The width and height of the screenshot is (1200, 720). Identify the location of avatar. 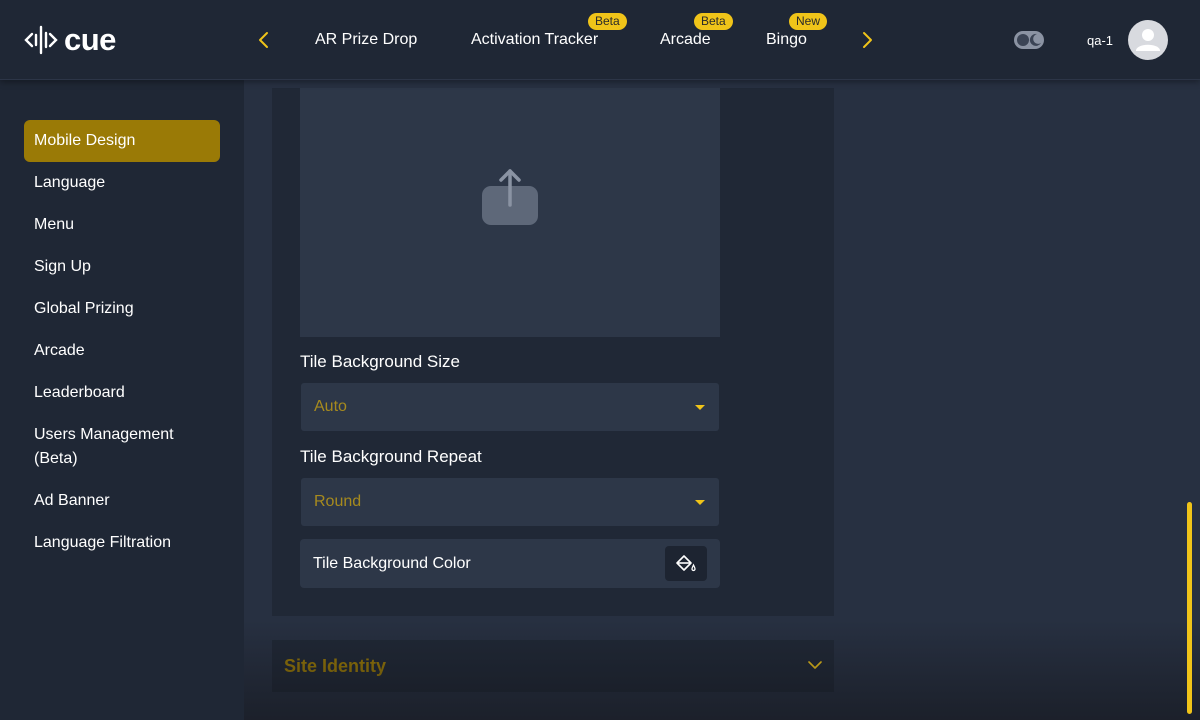
(1148, 40).